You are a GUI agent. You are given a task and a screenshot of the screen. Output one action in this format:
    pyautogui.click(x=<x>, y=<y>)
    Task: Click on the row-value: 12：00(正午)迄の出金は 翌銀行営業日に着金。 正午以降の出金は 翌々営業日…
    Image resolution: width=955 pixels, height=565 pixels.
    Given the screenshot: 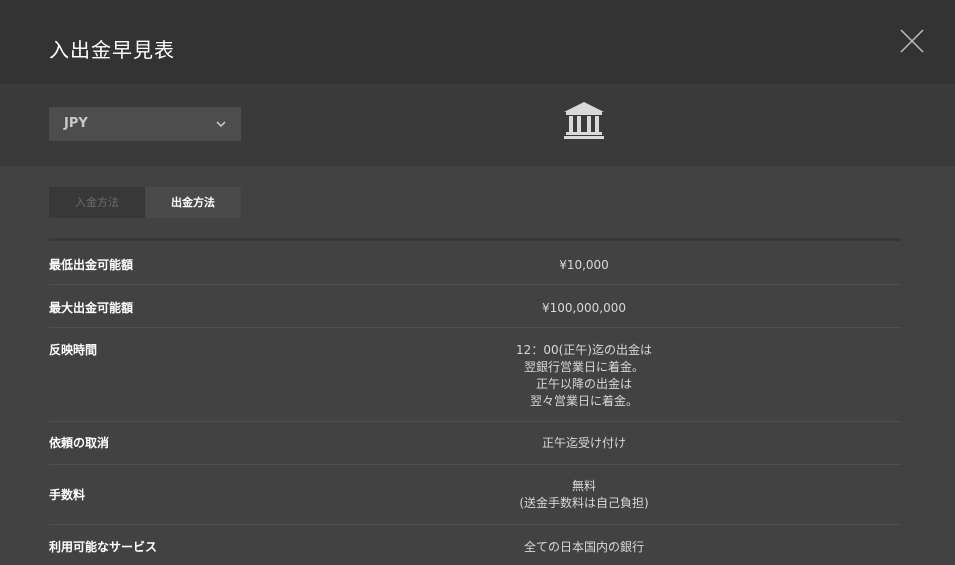 What is the action you would take?
    pyautogui.click(x=584, y=375)
    